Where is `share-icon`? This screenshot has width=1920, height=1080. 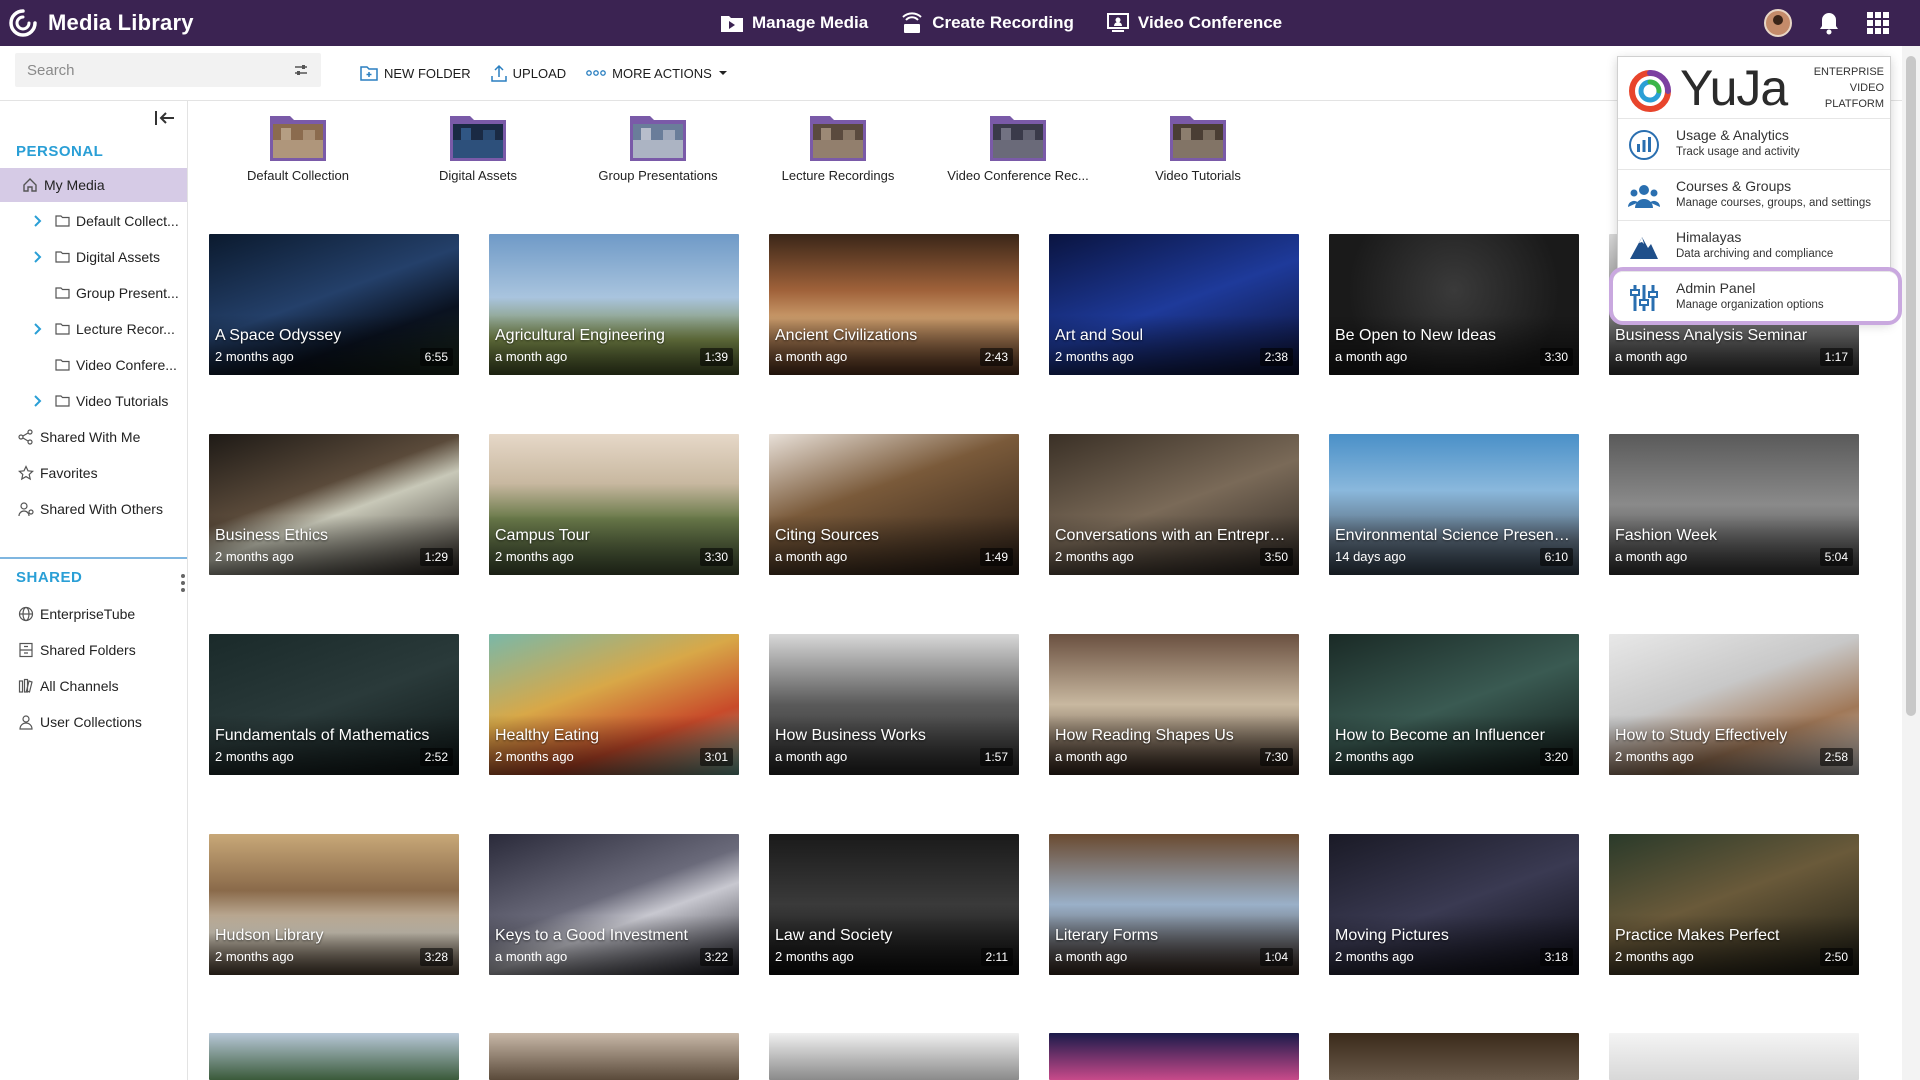
share-icon is located at coordinates (26, 437).